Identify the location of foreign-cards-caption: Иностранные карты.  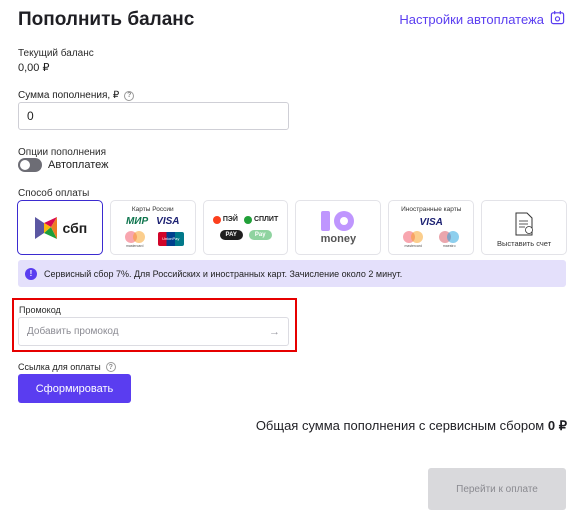
(431, 209).